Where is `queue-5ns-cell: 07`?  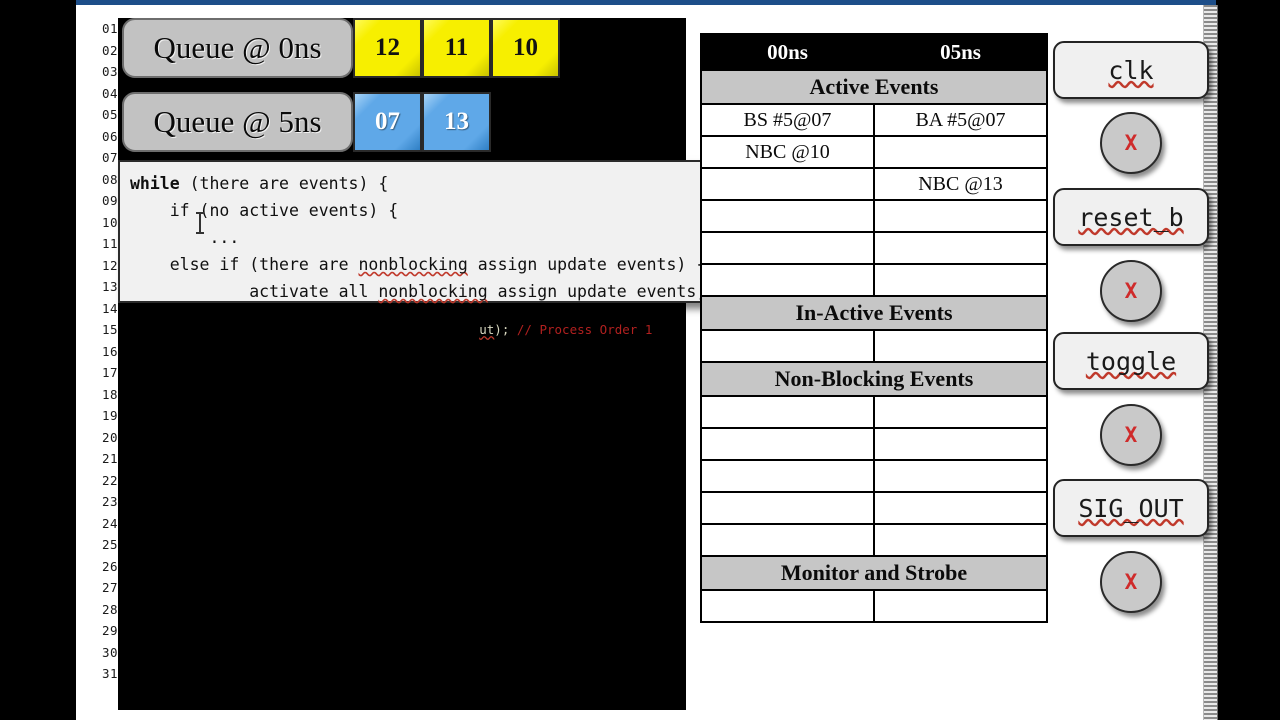 queue-5ns-cell: 07 is located at coordinates (387, 122).